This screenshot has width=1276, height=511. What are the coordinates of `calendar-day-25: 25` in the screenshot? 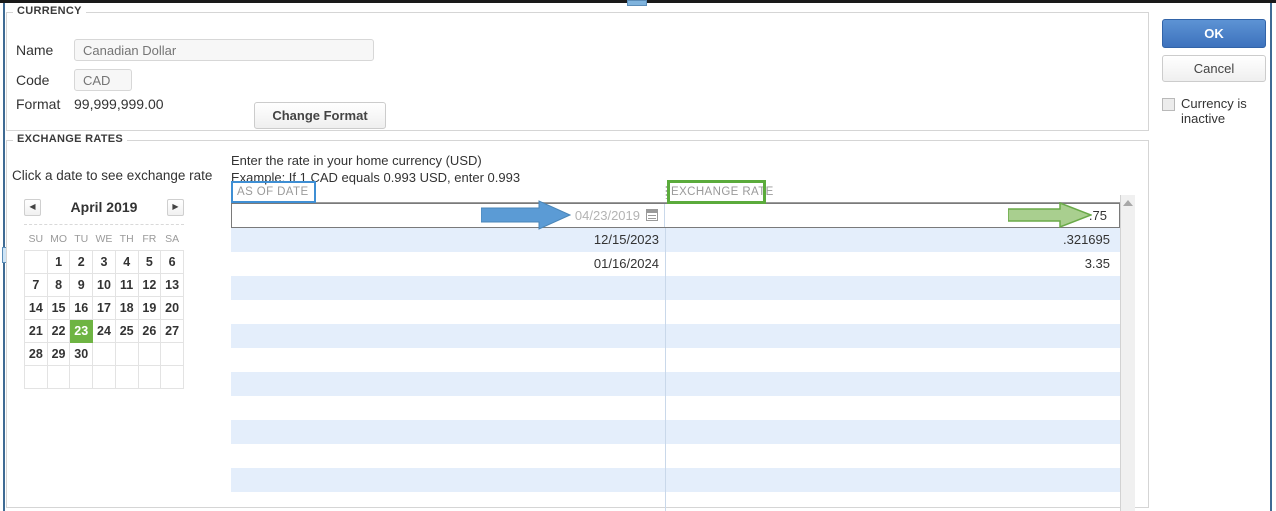 It's located at (126, 331).